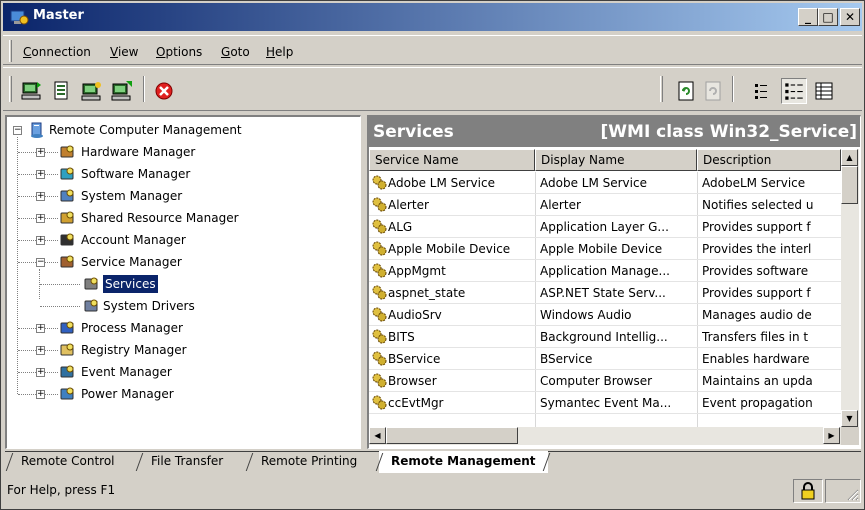  Describe the element at coordinates (32, 91) in the screenshot. I see `connect-icon` at that location.